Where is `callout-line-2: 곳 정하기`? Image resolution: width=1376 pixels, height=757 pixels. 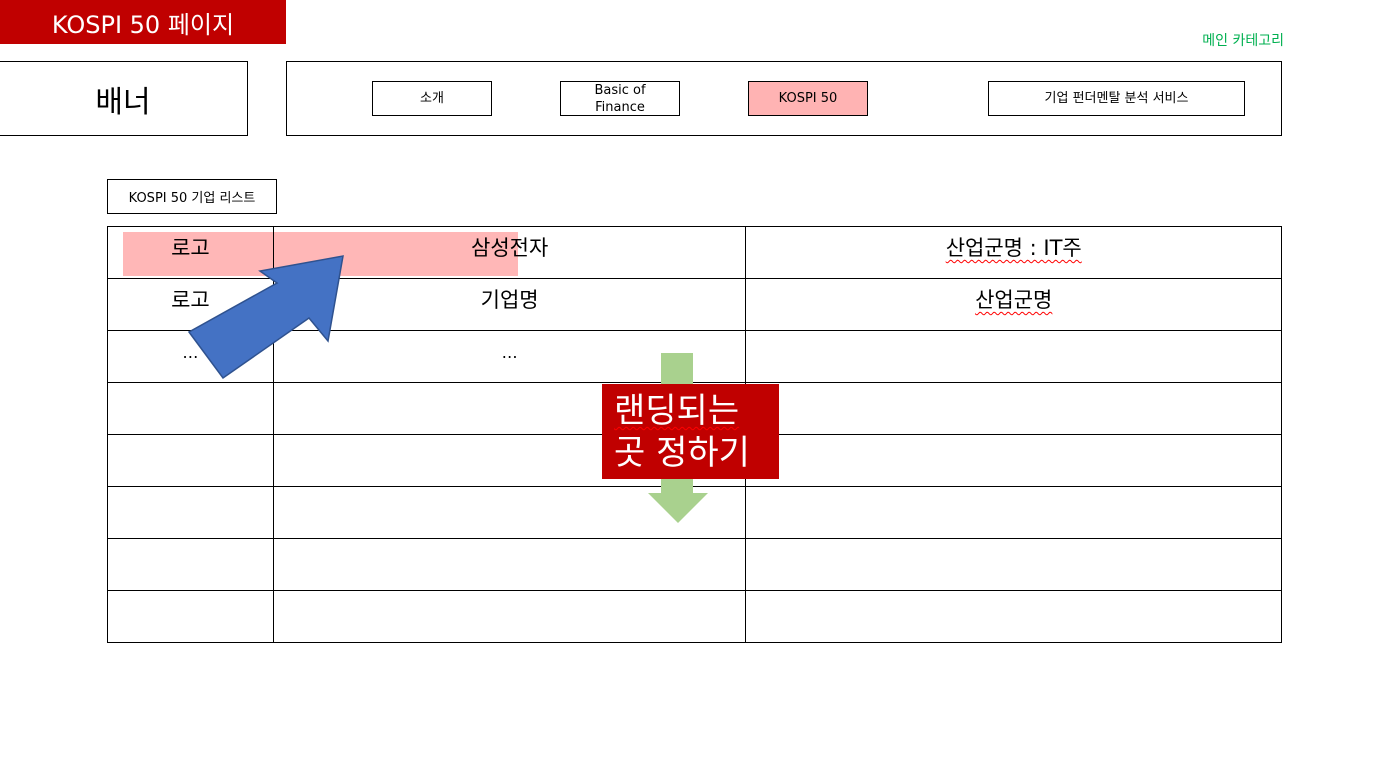
callout-line-2: 곳 정하기 is located at coordinates (682, 453).